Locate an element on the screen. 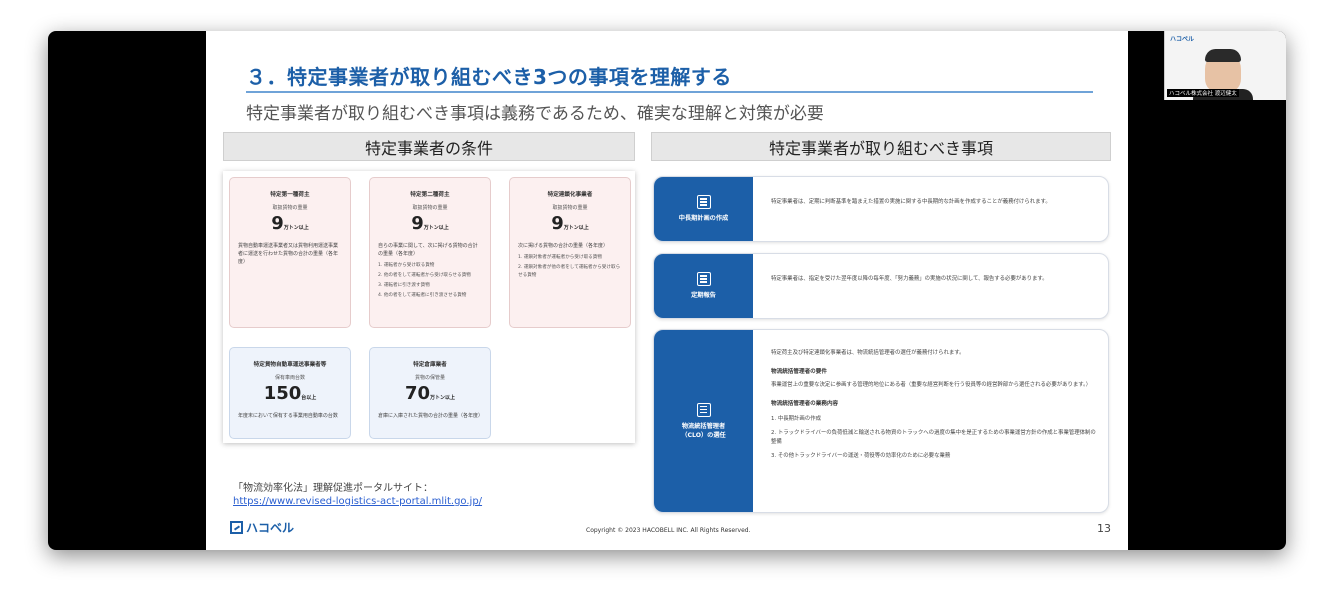 This screenshot has width=1333, height=613. card-title: 特定第一種荷主 is located at coordinates (290, 195).